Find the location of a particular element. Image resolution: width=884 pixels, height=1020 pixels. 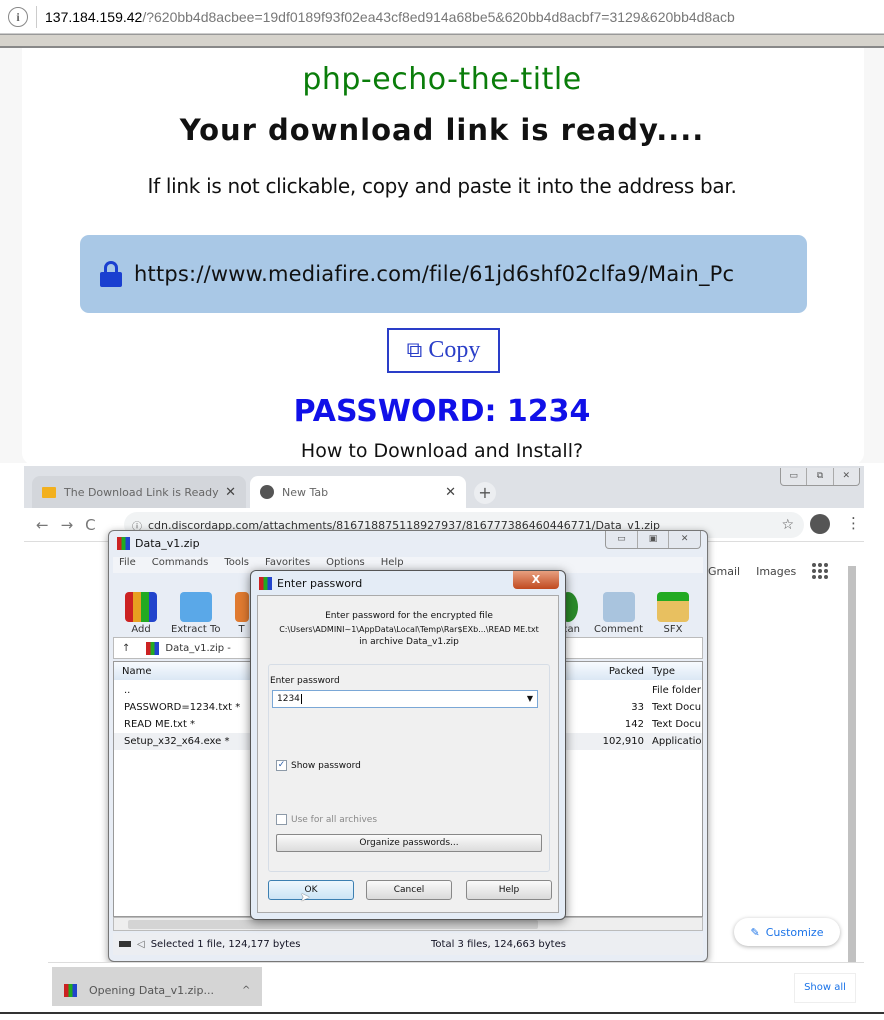

archive-path: Data_v1.zip - is located at coordinates (198, 648).